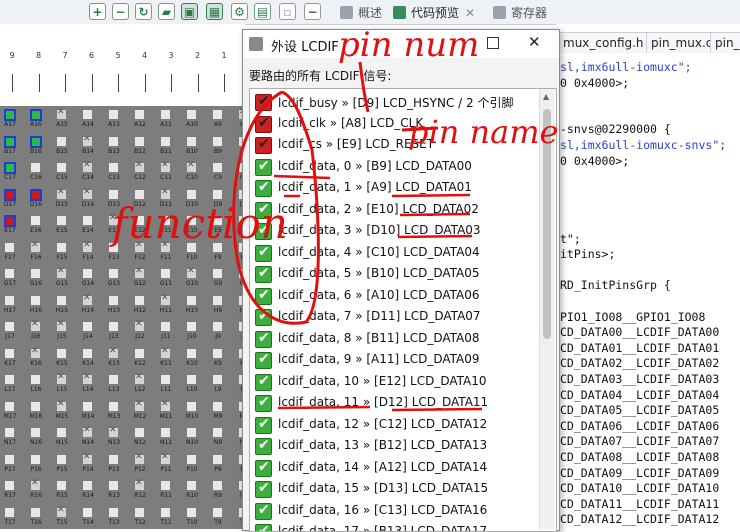 The width and height of the screenshot is (740, 532). I want to click on blank-page-icon: ▫, so click(287, 11).